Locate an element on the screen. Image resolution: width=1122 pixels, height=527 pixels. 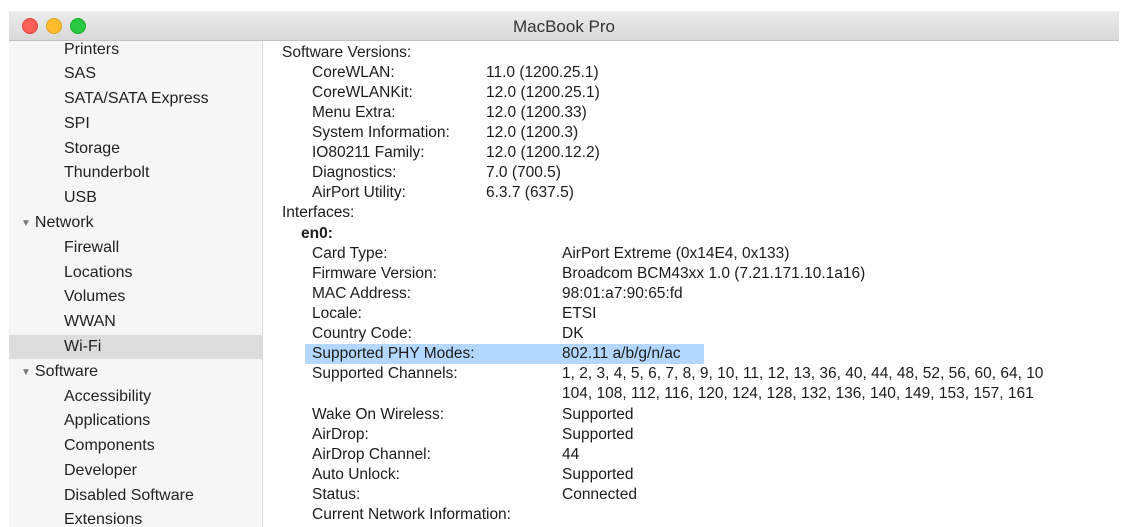
sidebar-item-label: Storage is located at coordinates (92, 148).